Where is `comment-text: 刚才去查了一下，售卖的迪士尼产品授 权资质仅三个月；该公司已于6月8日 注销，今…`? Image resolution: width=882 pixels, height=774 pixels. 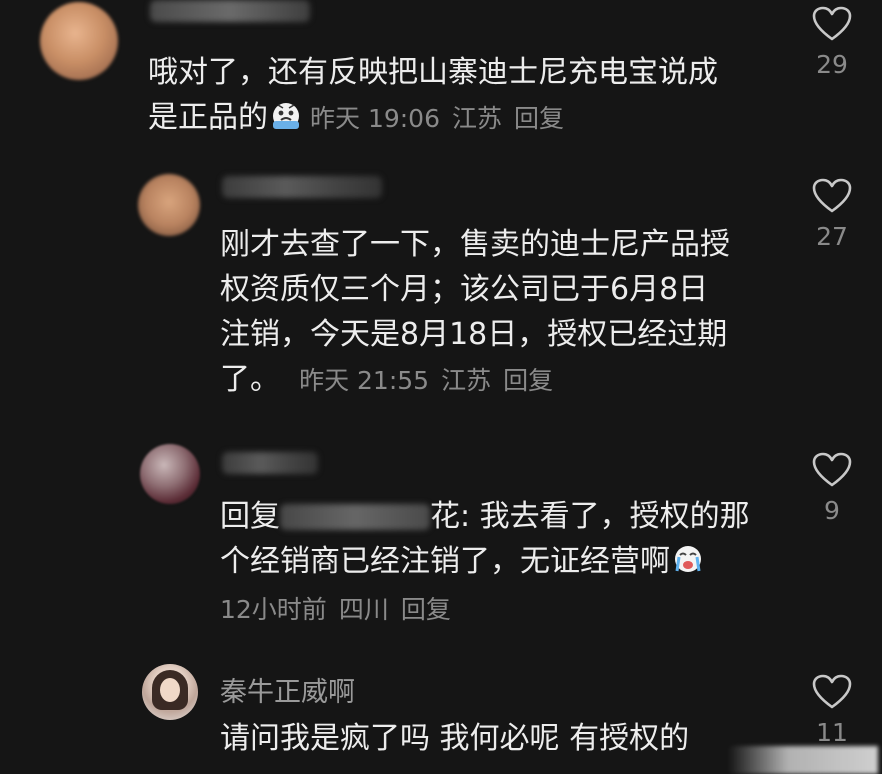
comment-text: 刚才去查了一下，售卖的迪士尼产品授 权资质仅三个月；该公司已于6月8日 注销，今… is located at coordinates (475, 312).